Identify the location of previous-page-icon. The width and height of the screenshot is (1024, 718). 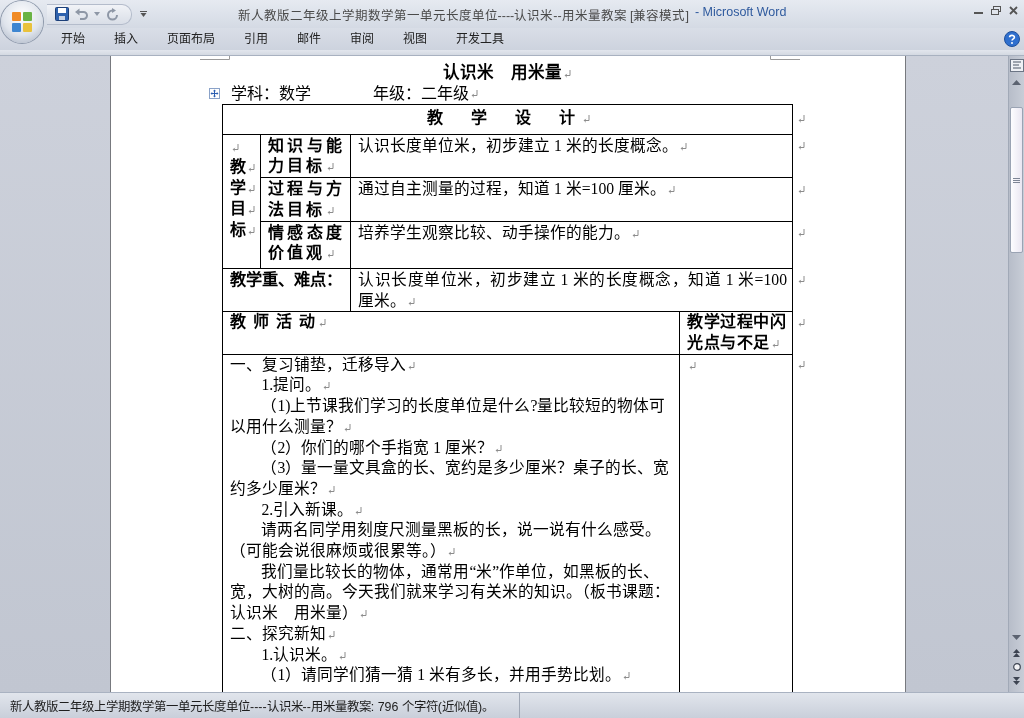
(1016, 653).